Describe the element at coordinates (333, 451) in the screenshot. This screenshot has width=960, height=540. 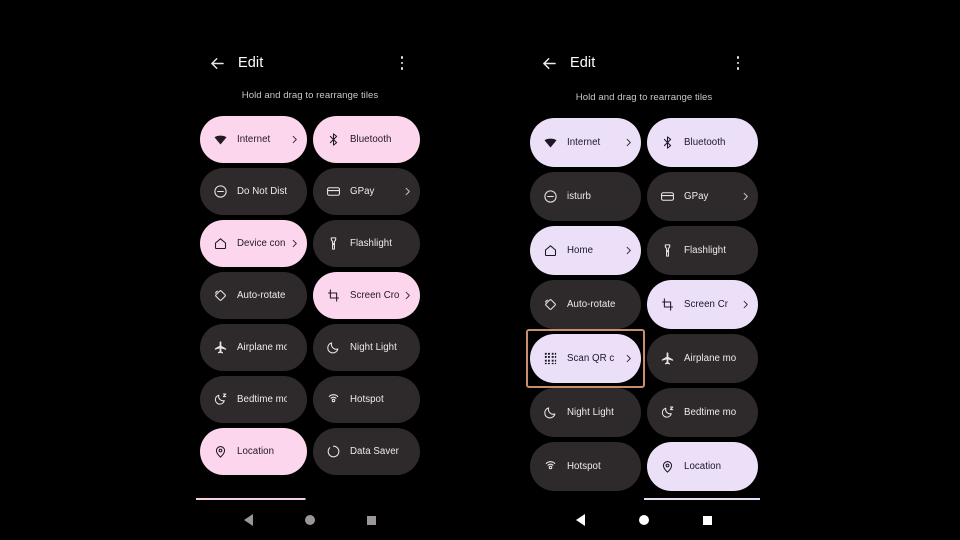
I see `data-saver-icon` at that location.